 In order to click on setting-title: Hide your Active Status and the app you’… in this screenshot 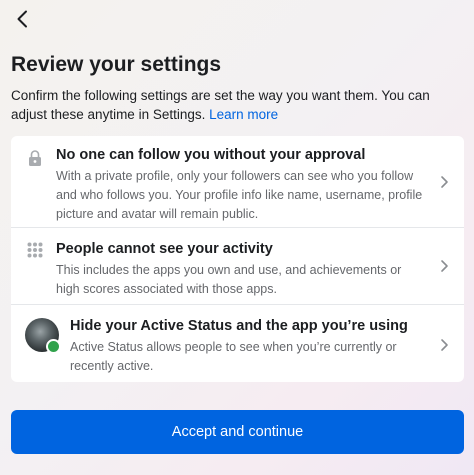, I will do `click(239, 326)`.